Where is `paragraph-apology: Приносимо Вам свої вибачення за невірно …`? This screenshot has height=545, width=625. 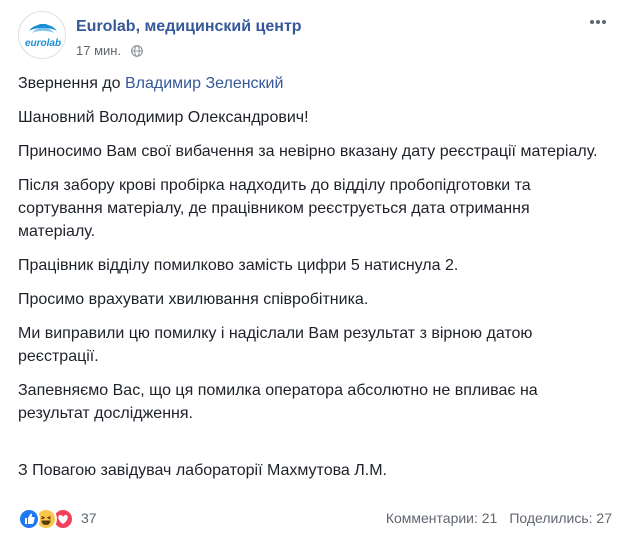 paragraph-apology: Приносимо Вам свої вибачення за невірно … is located at coordinates (308, 151).